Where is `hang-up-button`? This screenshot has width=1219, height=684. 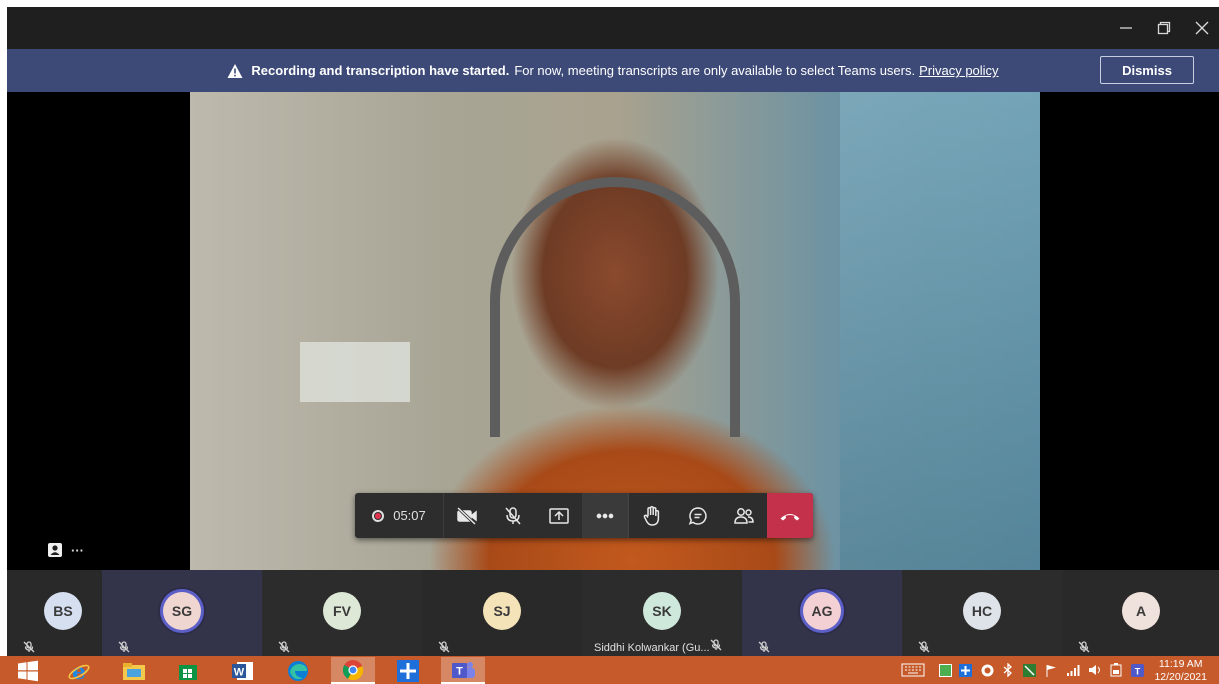 hang-up-button is located at coordinates (790, 515).